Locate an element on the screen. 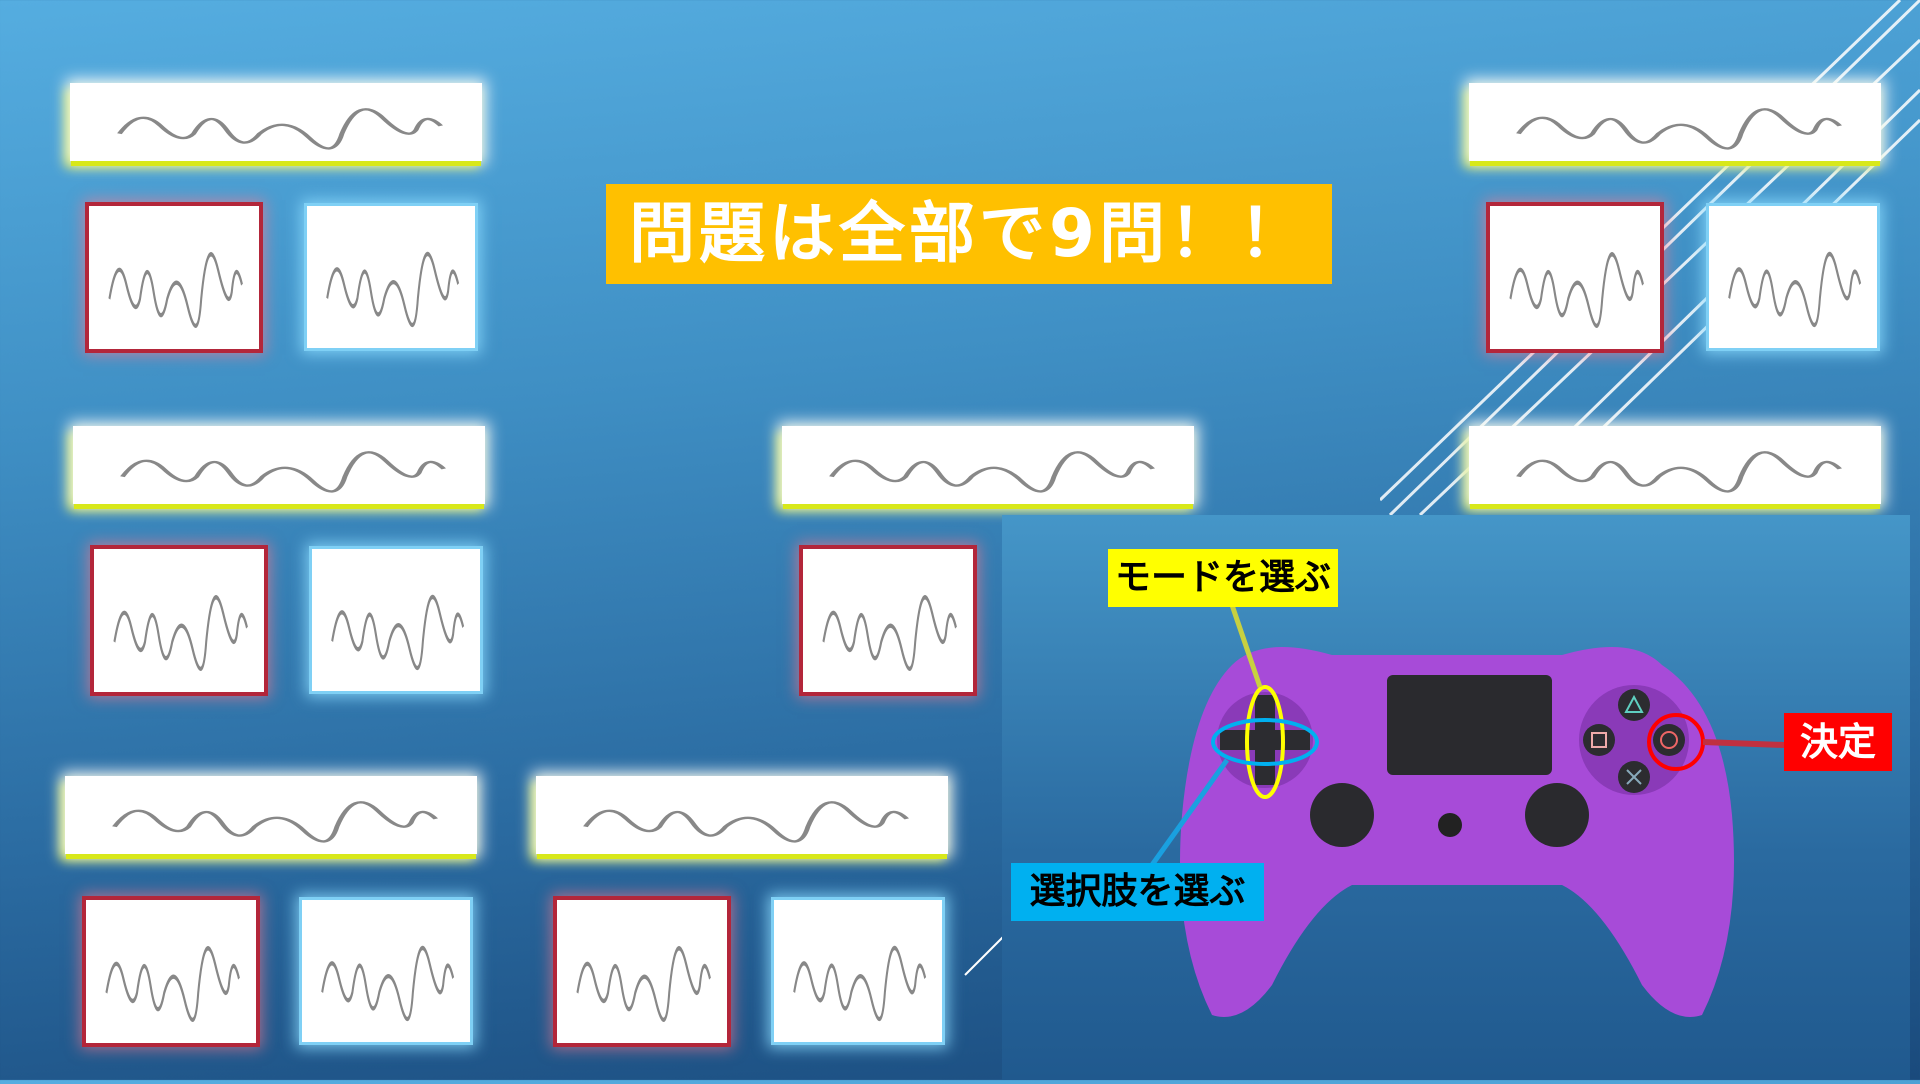 This screenshot has height=1084, width=1920. right-stick is located at coordinates (1557, 815).